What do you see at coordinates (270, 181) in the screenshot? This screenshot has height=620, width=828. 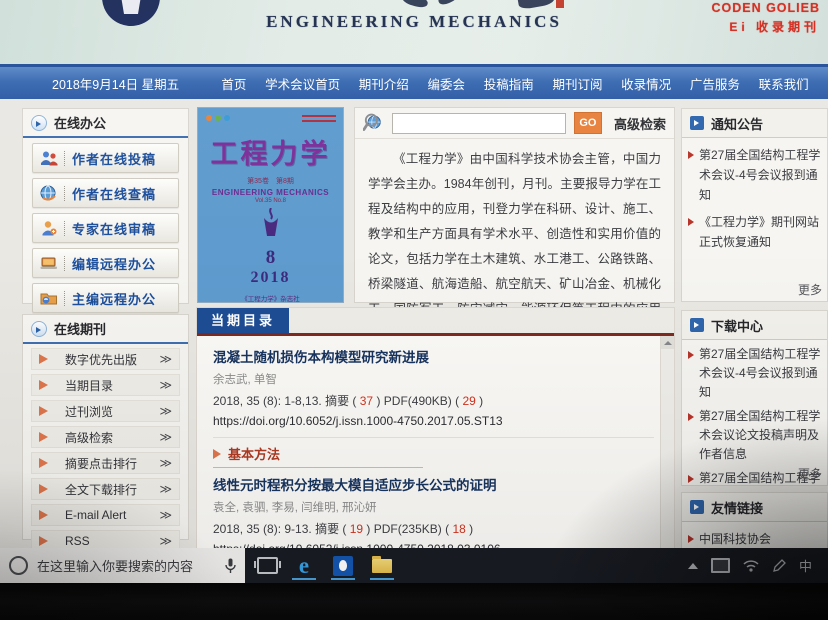 I see `cover-volume-cn: 第35卷 第8期` at bounding box center [270, 181].